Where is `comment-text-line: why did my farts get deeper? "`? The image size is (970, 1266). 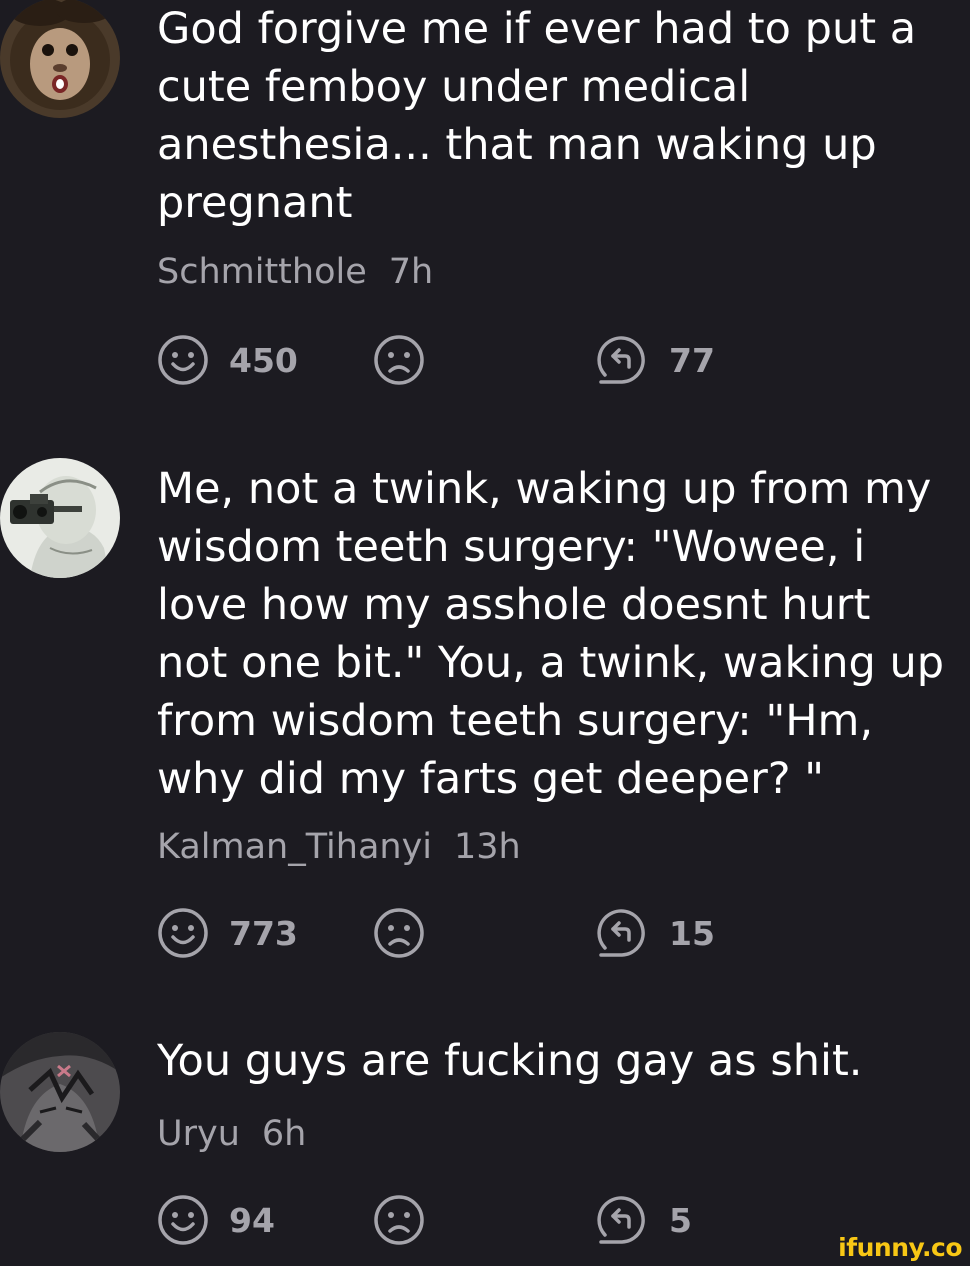
comment-text-line: why did my farts get deeper? " is located at coordinates (491, 779).